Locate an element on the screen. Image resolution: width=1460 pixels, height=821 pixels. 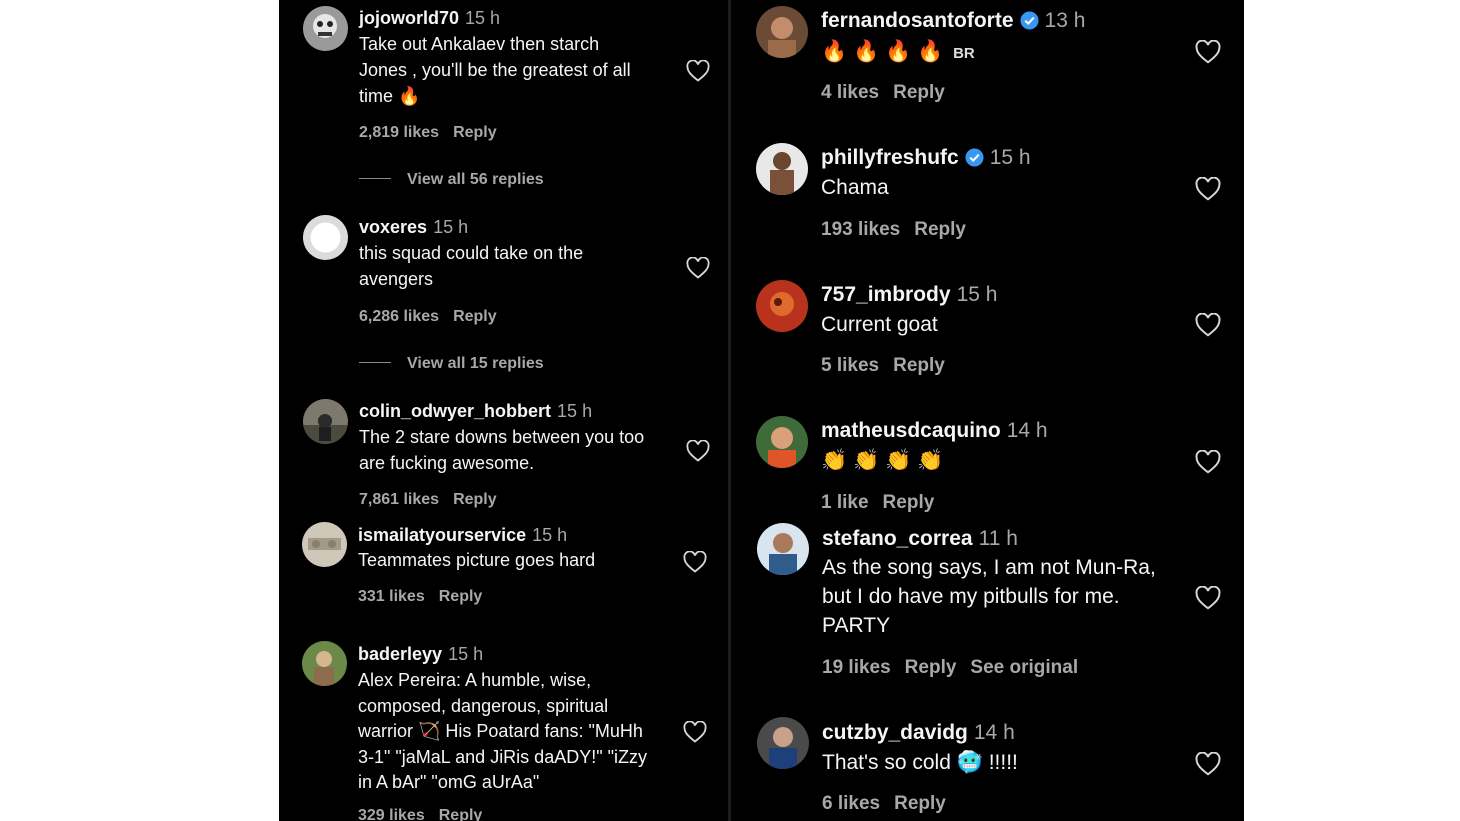
view-replies-button: View all 56 replies is located at coordinates (451, 180).